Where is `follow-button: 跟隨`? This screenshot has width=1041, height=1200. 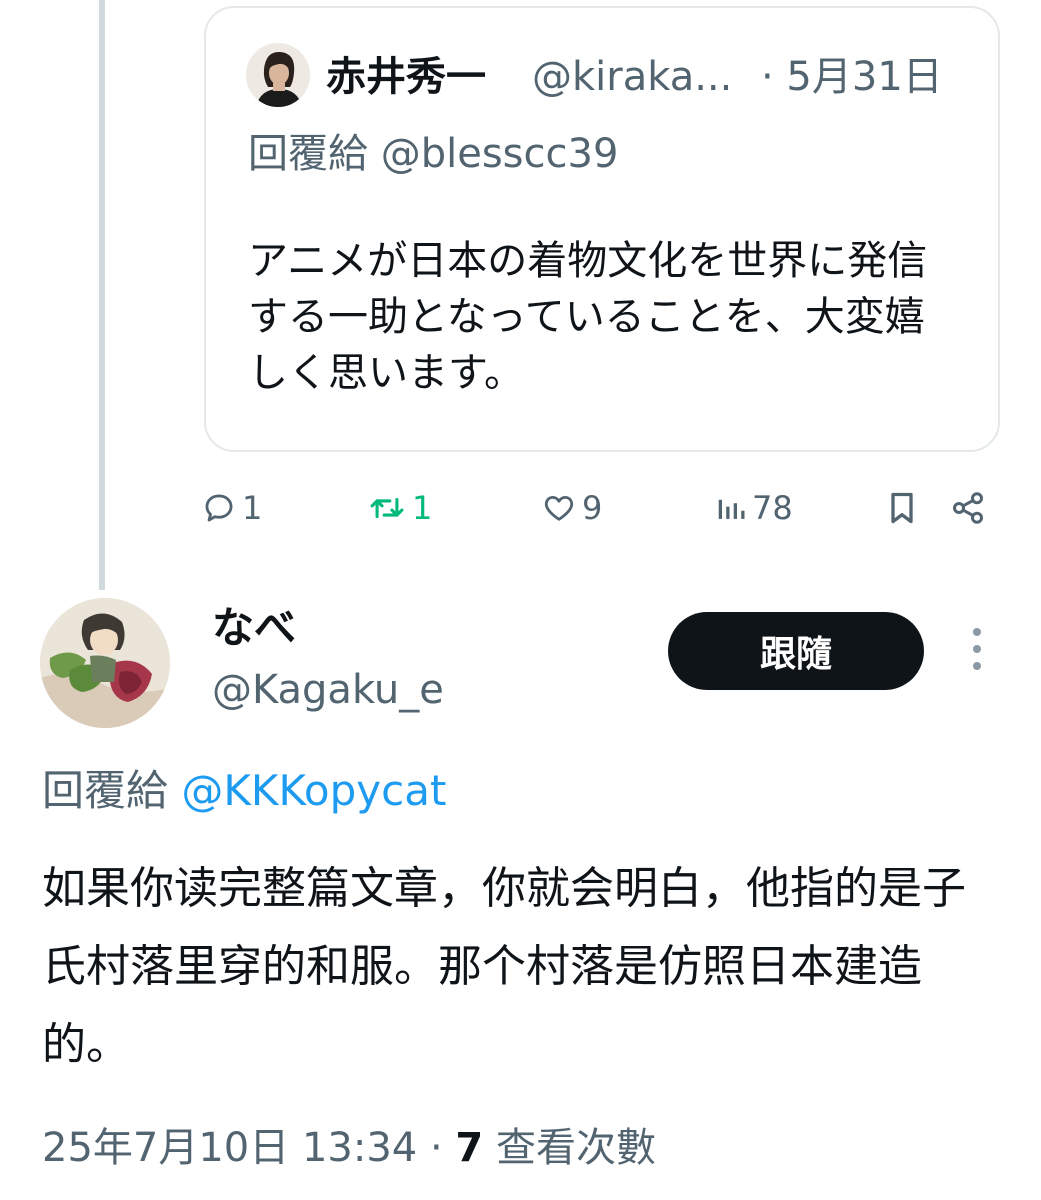 follow-button: 跟隨 is located at coordinates (796, 651).